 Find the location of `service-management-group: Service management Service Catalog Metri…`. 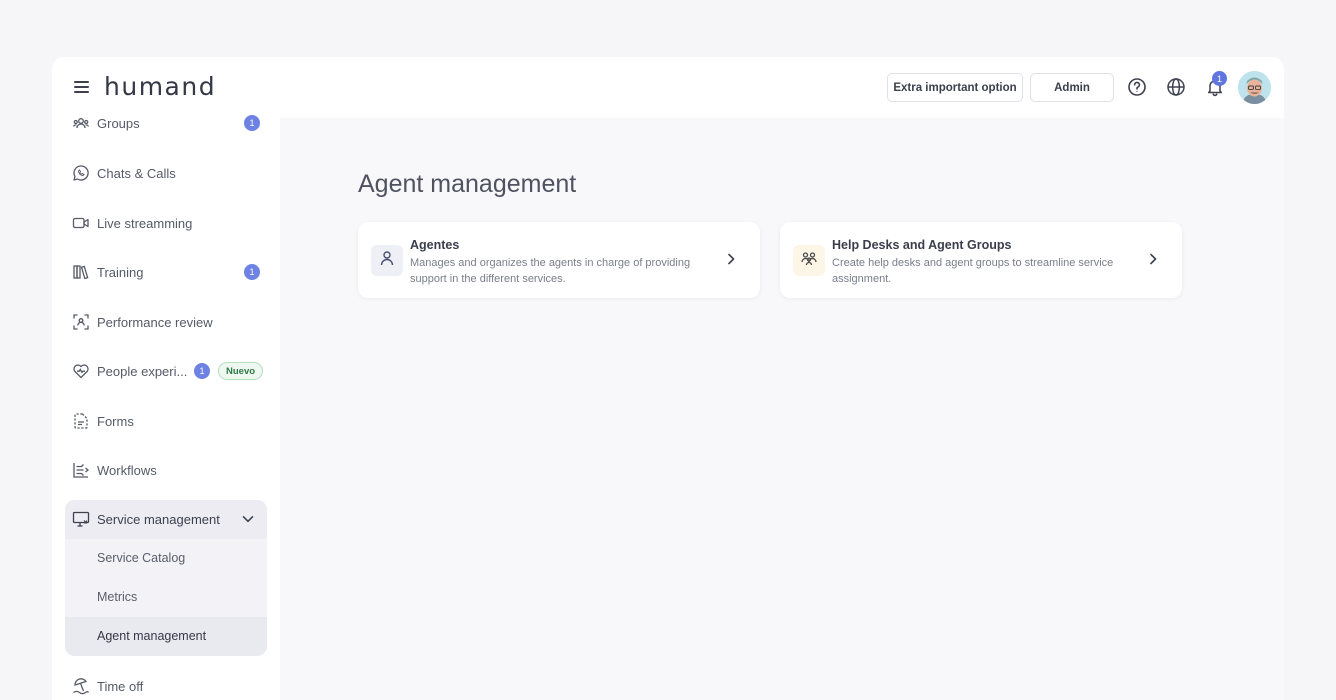

service-management-group: Service management Service Catalog Metri… is located at coordinates (166, 578).